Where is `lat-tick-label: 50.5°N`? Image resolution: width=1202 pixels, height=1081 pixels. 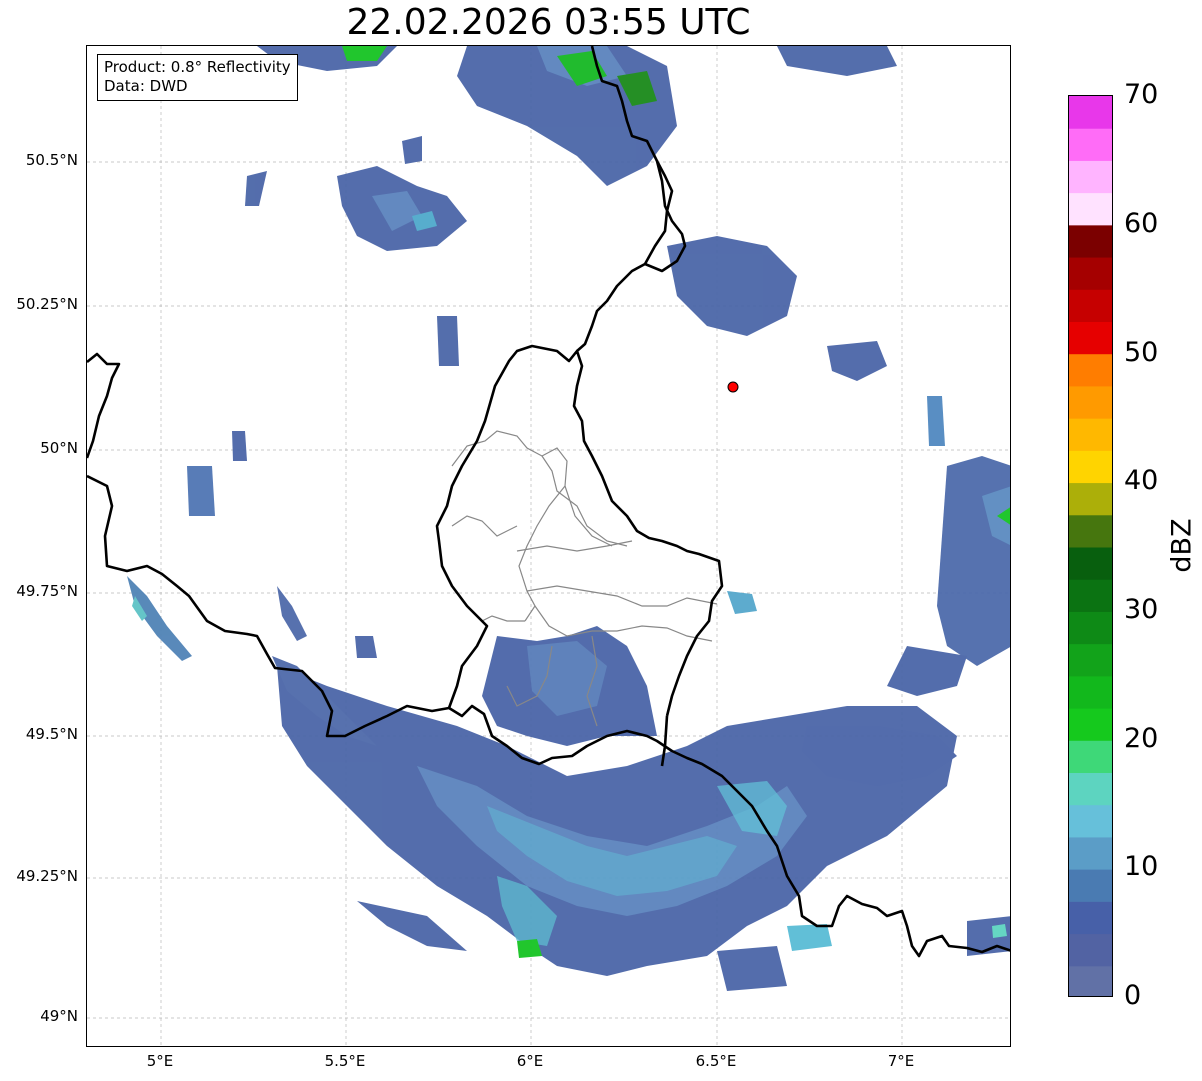
lat-tick-label: 50.5°N is located at coordinates (51, 160).